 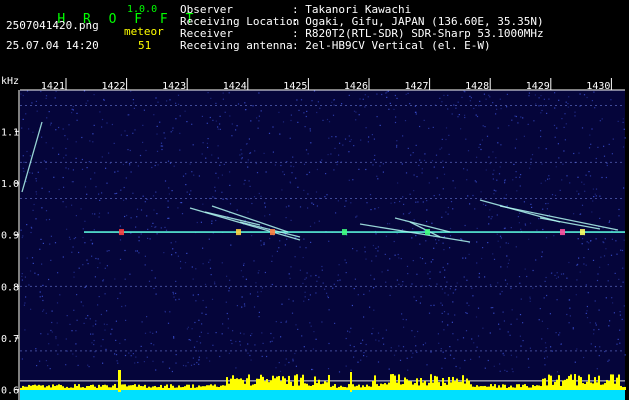 What do you see at coordinates (145, 45) in the screenshot?
I see `meteor-count: 51` at bounding box center [145, 45].